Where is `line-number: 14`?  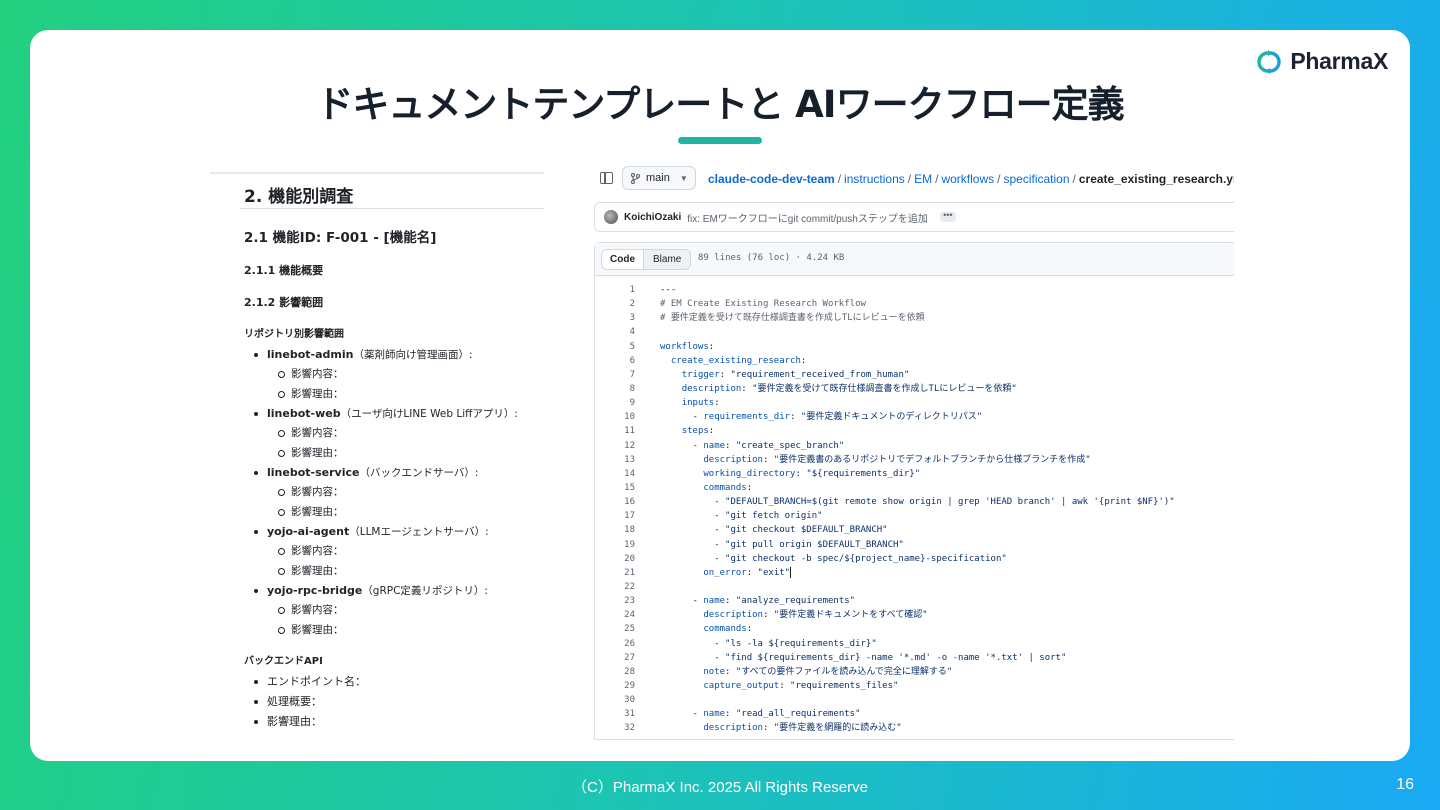 line-number: 14 is located at coordinates (615, 474).